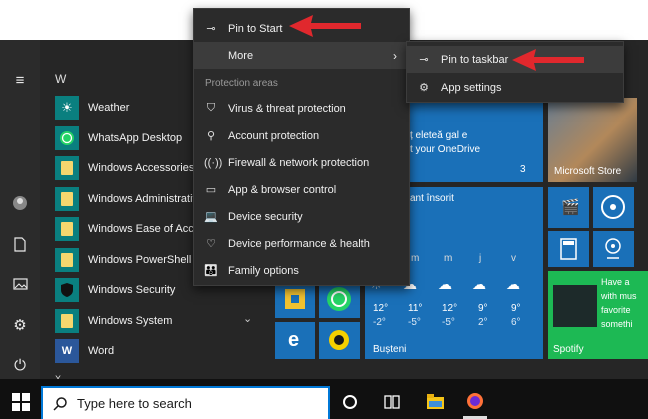 This screenshot has width=648, height=419. Describe the element at coordinates (67, 138) in the screenshot. I see `whatsapp-icon` at that location.